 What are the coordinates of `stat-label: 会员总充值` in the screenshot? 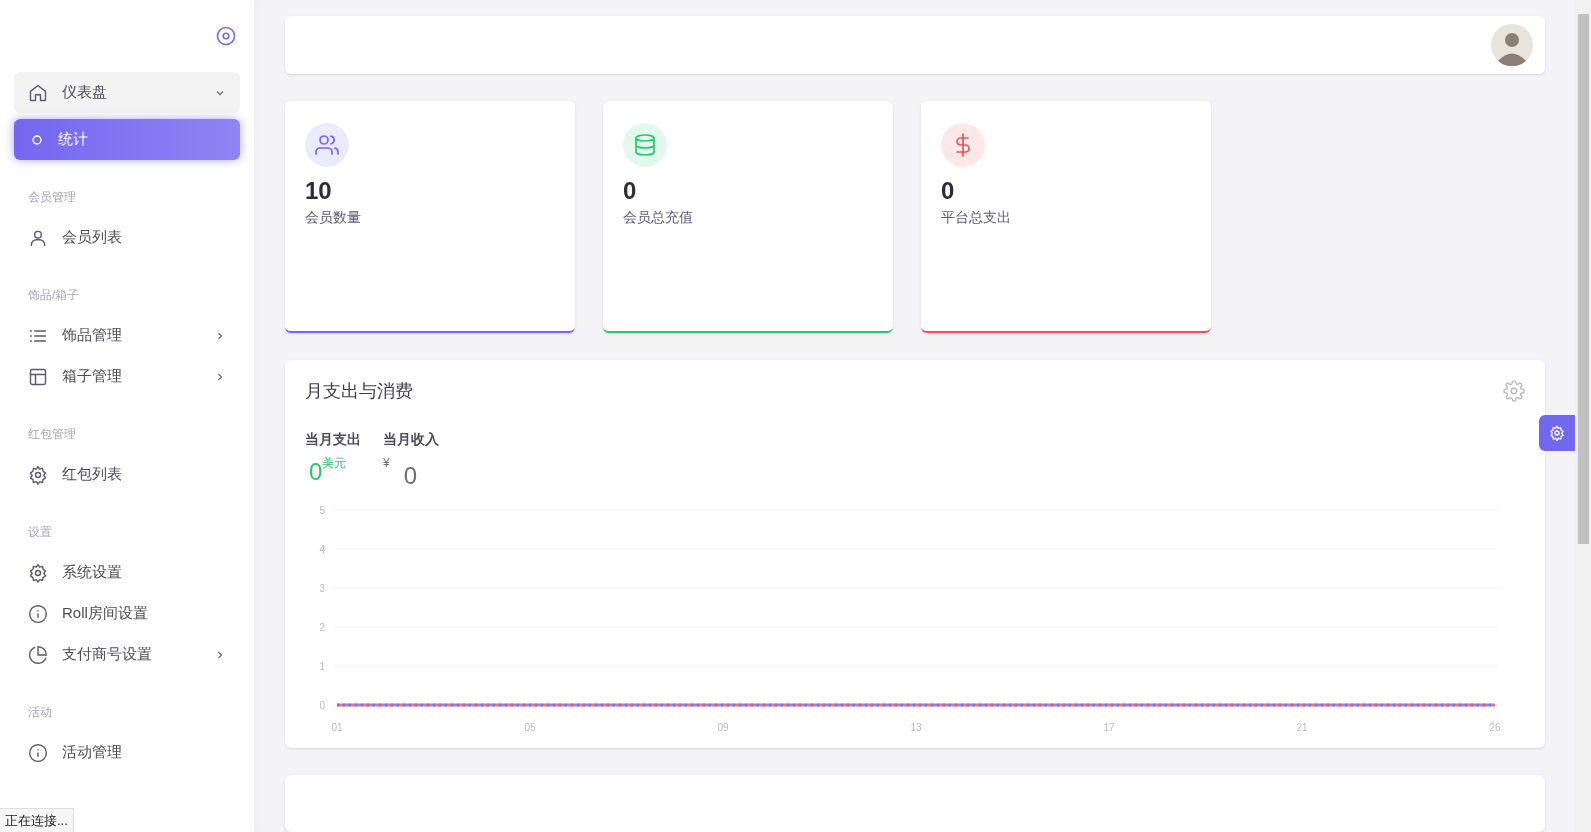 It's located at (658, 217).